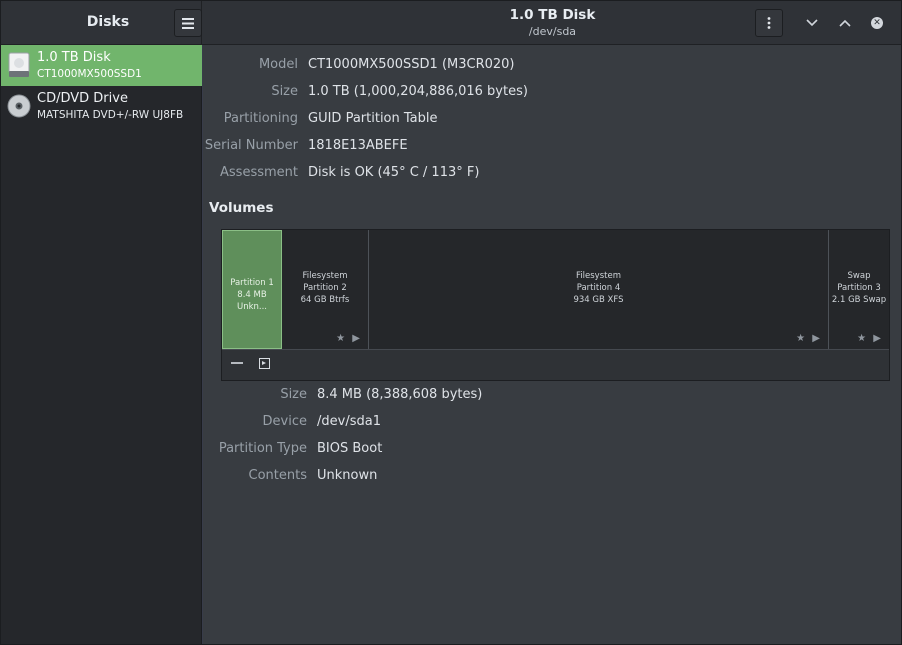 The width and height of the screenshot is (902, 645). I want to click on vertical-dots-icon, so click(769, 23).